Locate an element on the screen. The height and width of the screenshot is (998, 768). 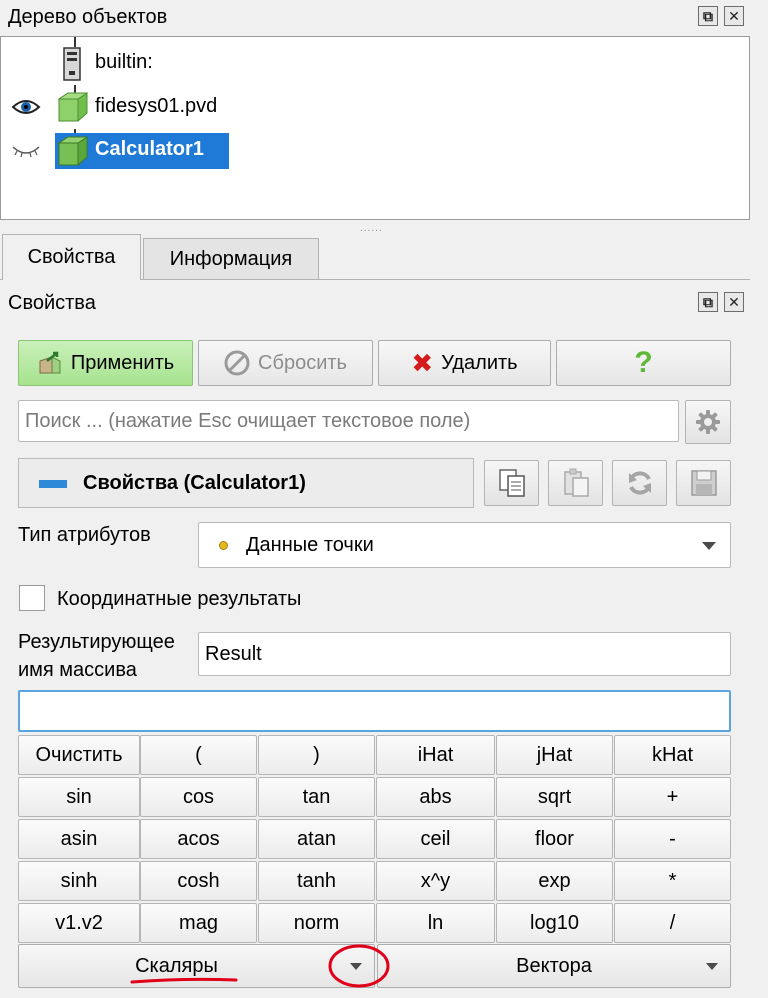
eye-closed-icon is located at coordinates (26, 151).